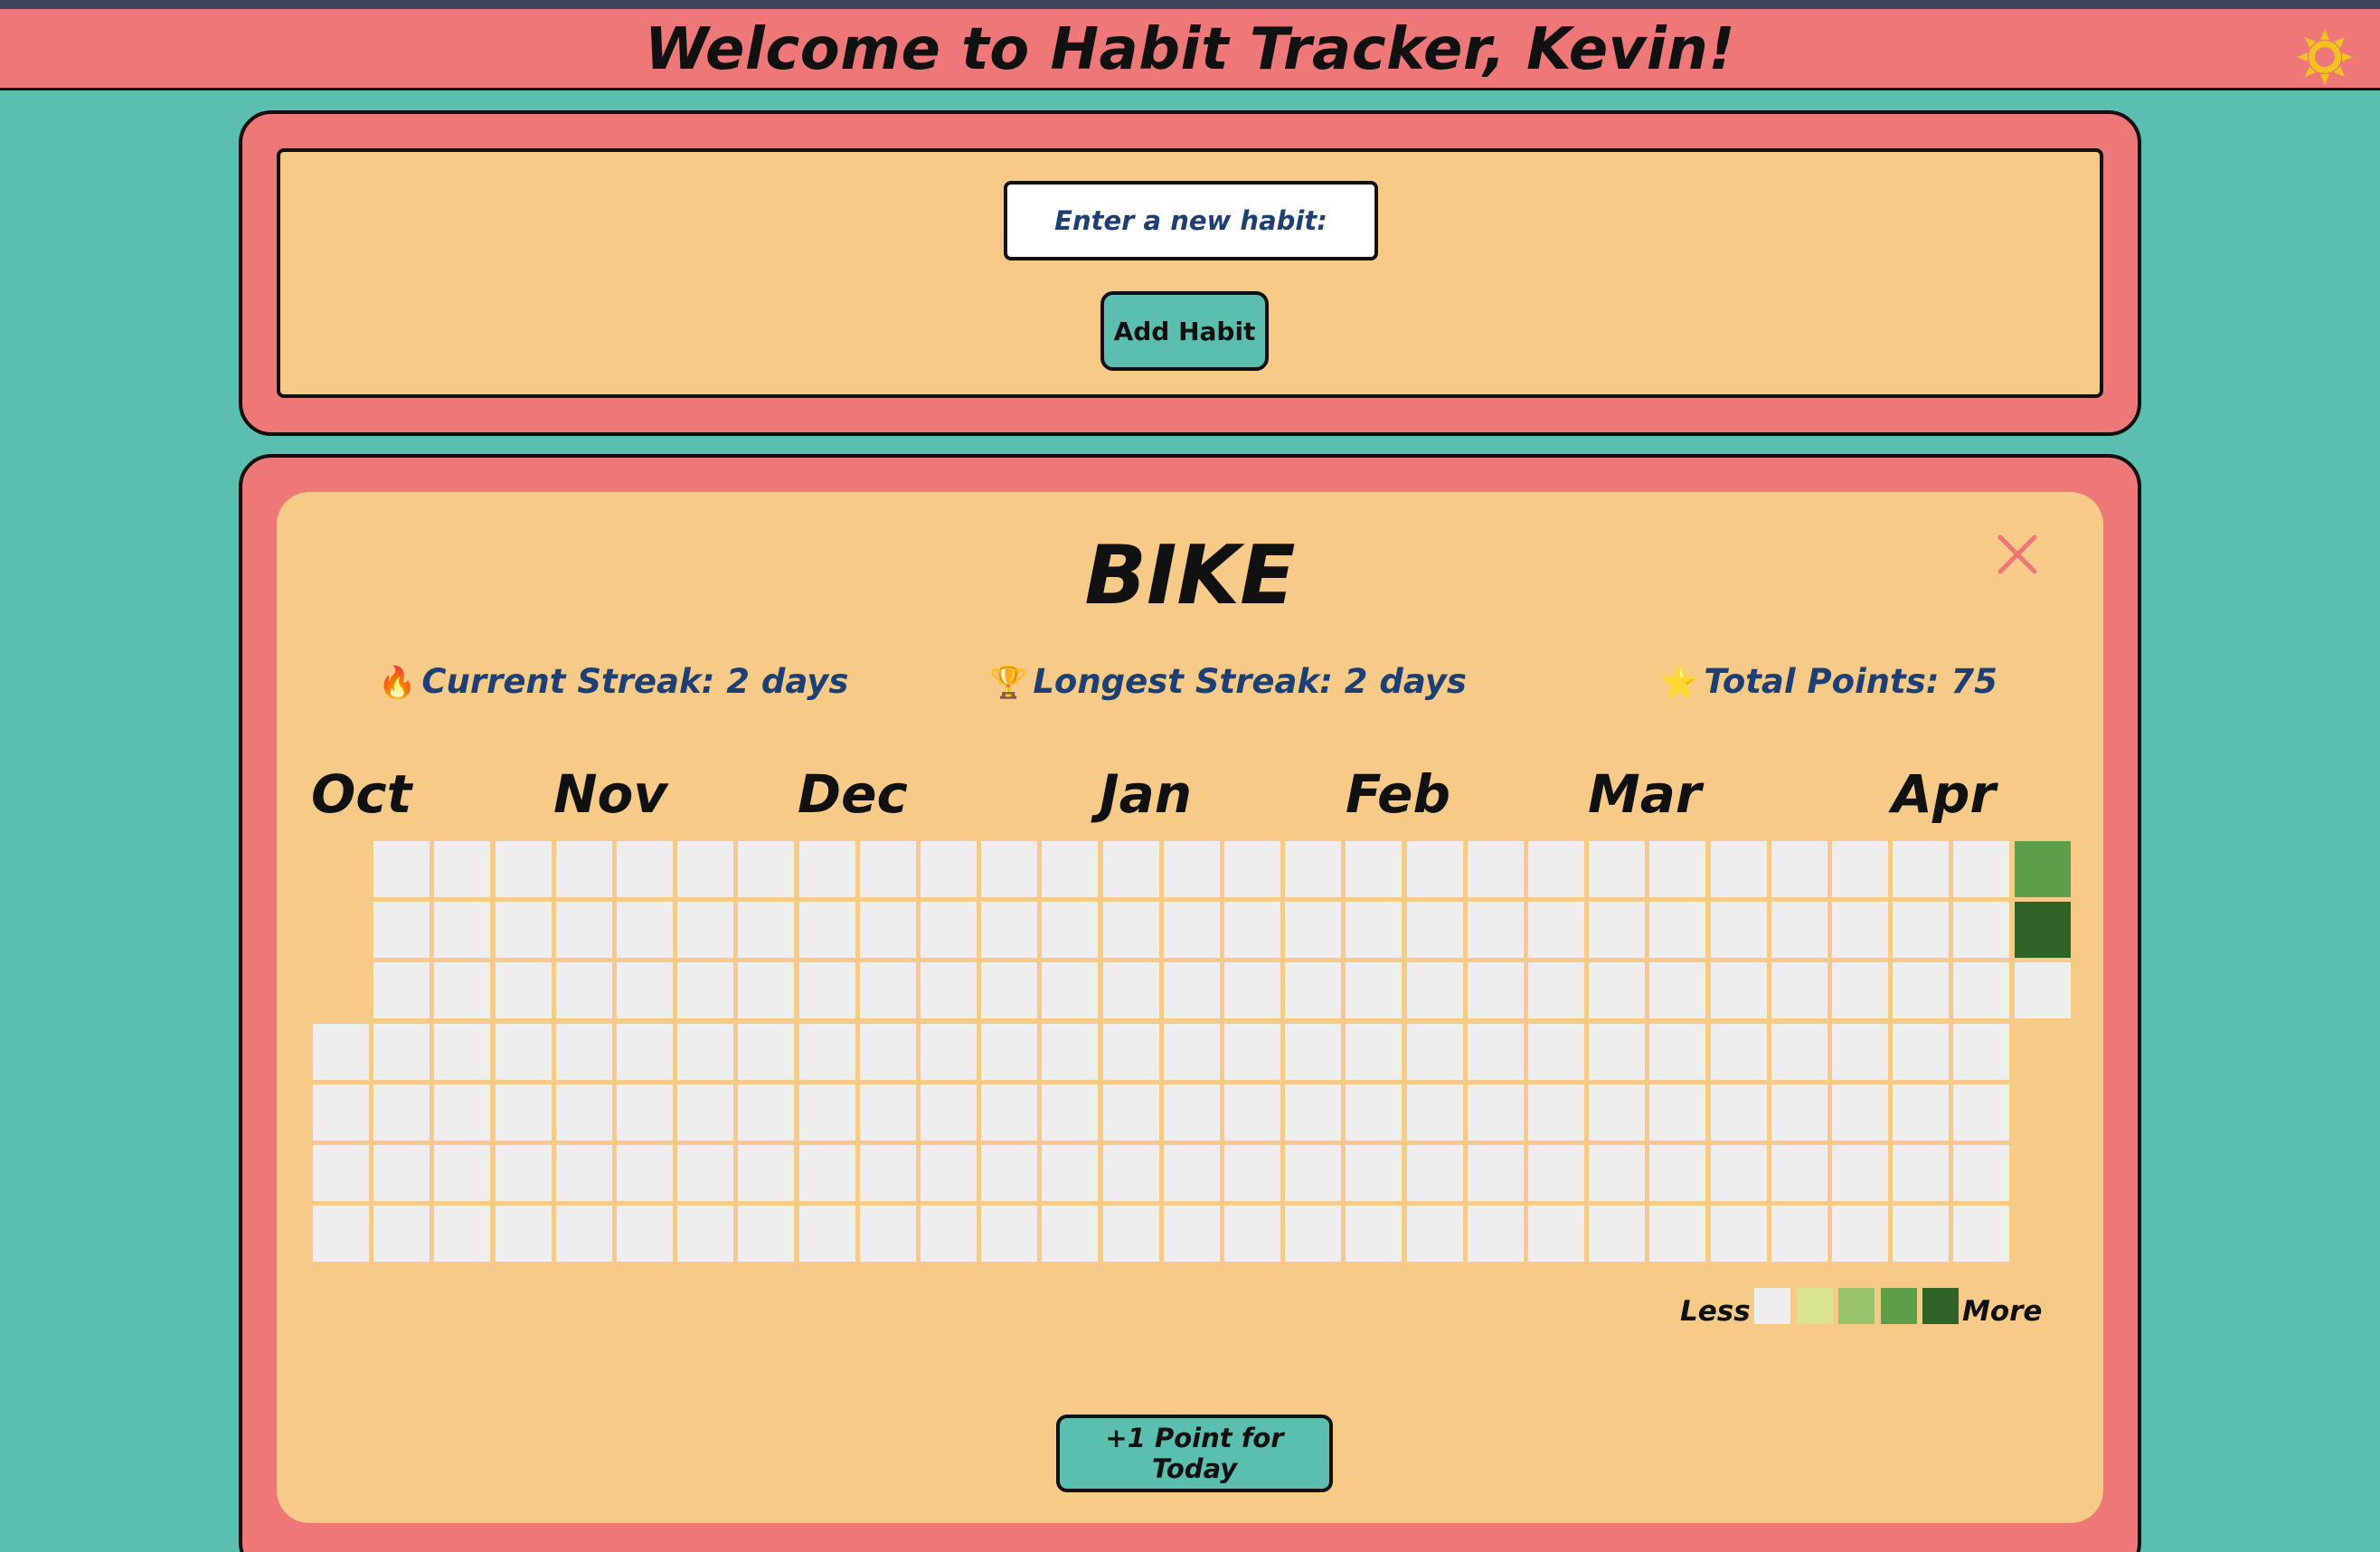 The height and width of the screenshot is (1552, 2380). Describe the element at coordinates (1191, 220) in the screenshot. I see `habit-input` at that location.